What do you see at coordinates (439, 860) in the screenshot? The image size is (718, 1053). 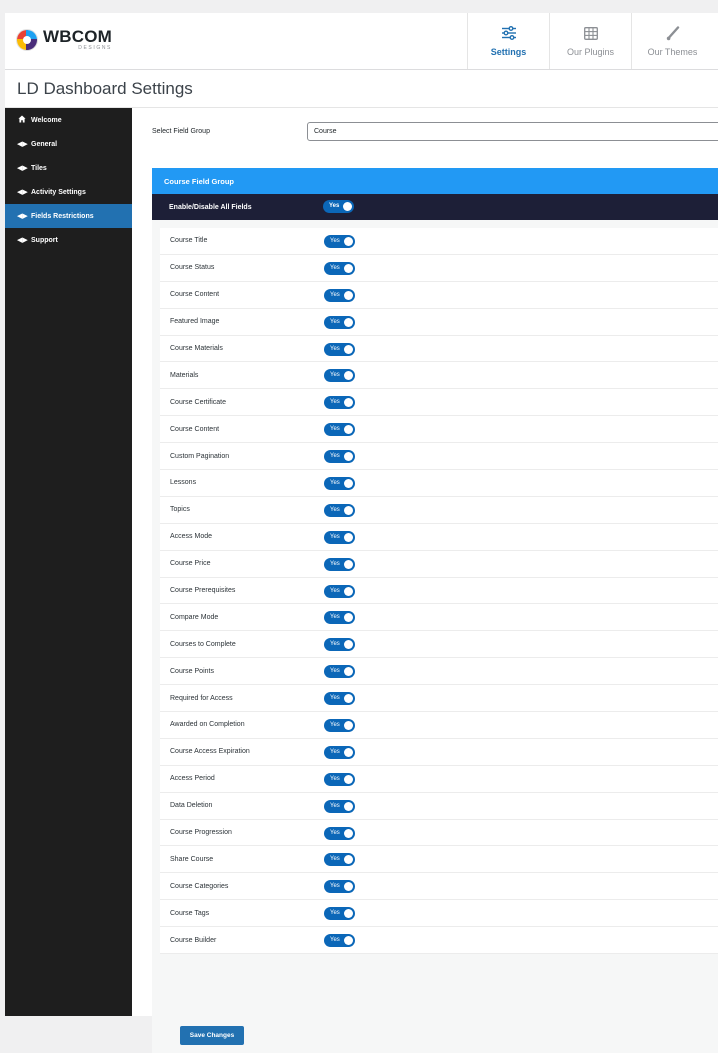 I see `field-row: Share Course Yes` at bounding box center [439, 860].